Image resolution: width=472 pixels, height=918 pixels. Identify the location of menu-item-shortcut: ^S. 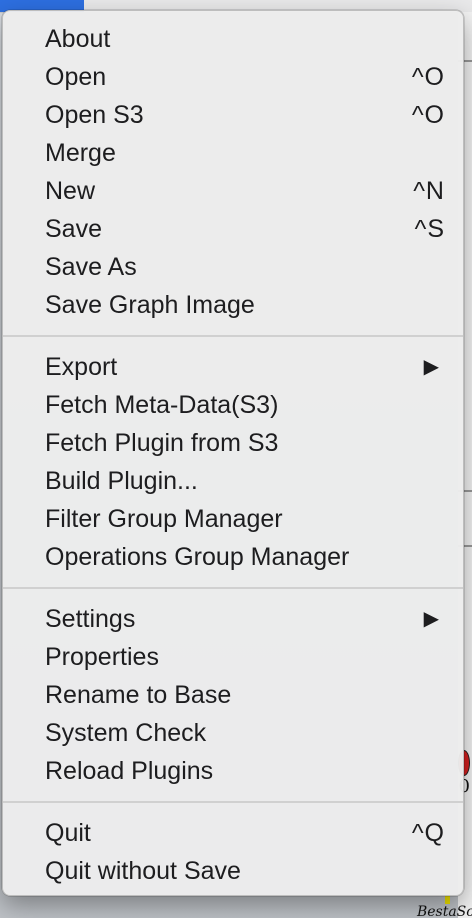
(429, 229).